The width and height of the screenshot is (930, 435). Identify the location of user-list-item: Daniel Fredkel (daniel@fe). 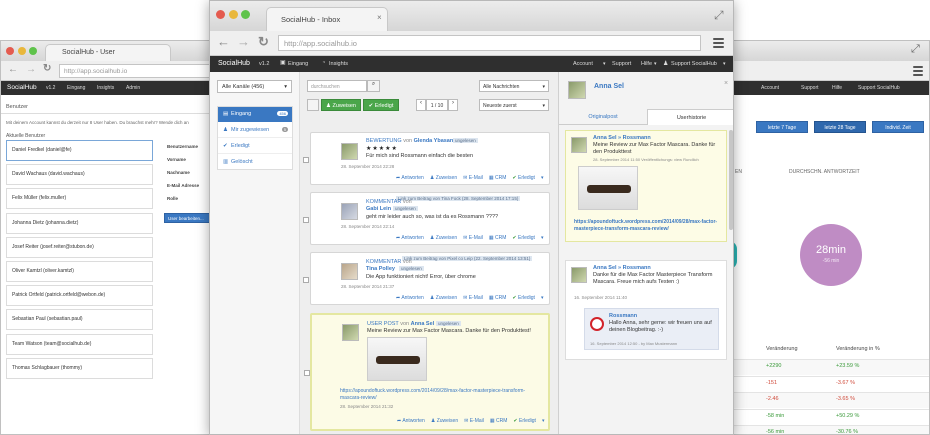
(79, 150).